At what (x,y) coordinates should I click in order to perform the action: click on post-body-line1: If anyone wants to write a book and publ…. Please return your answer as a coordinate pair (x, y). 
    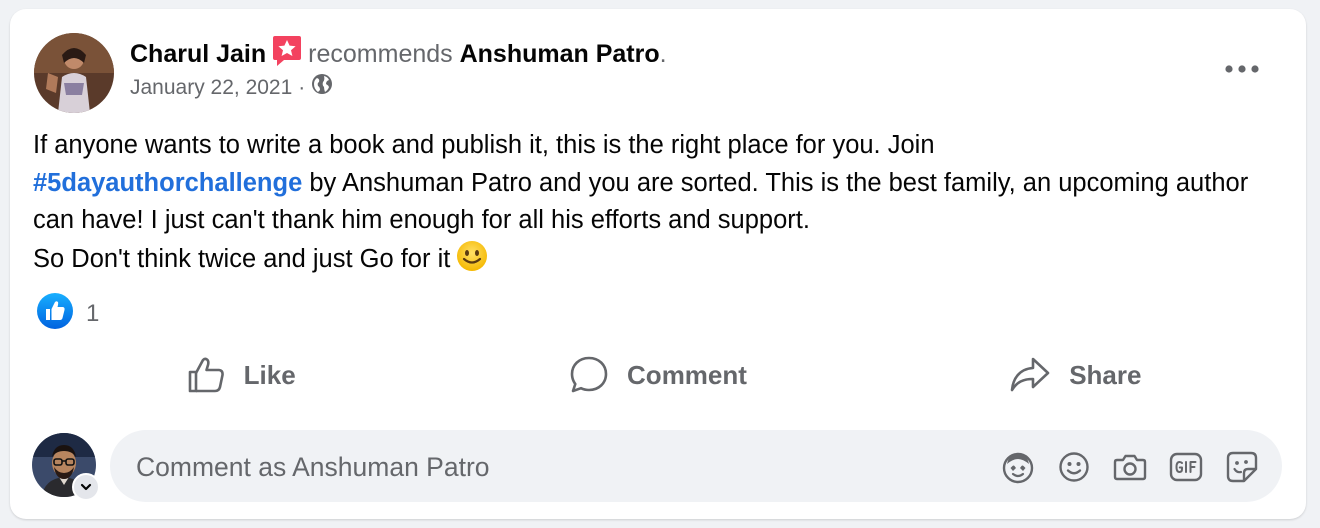
    Looking at the image, I should click on (484, 145).